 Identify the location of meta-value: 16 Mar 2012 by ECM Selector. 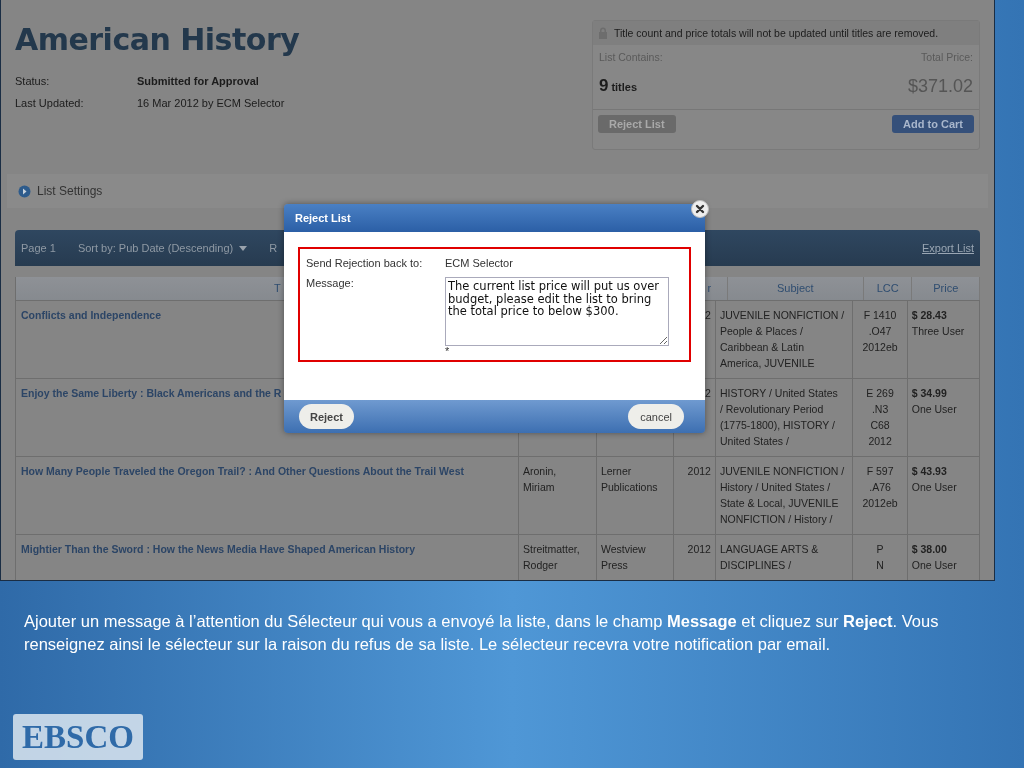
(211, 104).